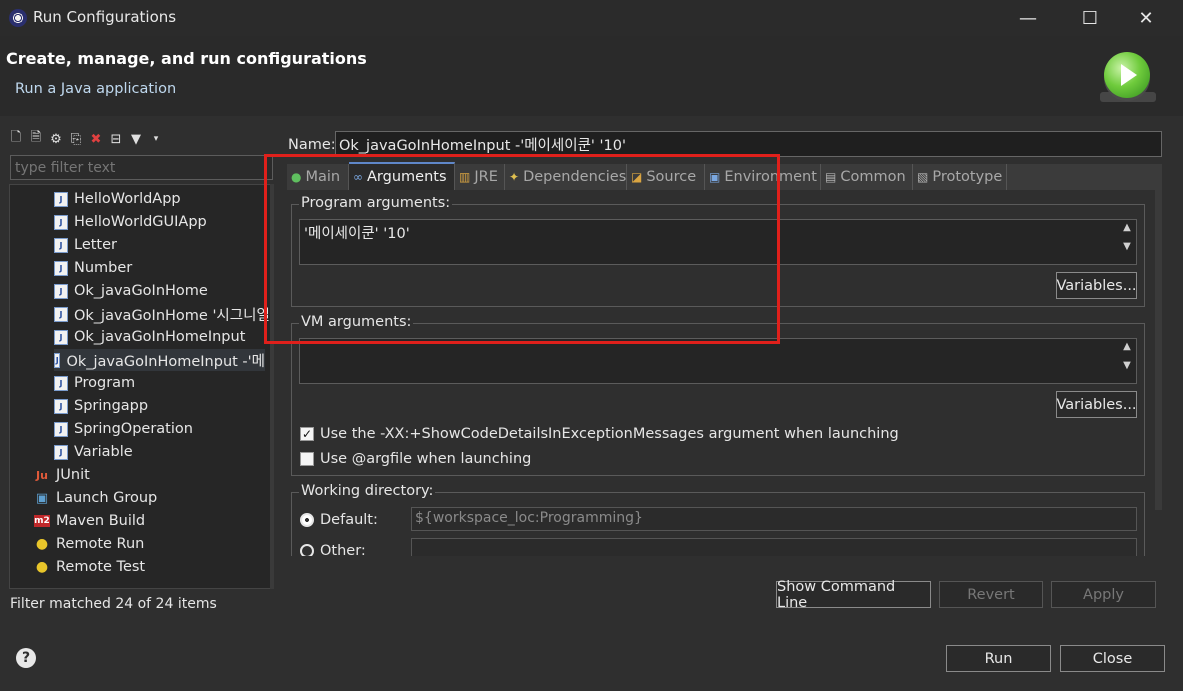 The width and height of the screenshot is (1183, 691). I want to click on working-directory-label: Working directory:, so click(367, 491).